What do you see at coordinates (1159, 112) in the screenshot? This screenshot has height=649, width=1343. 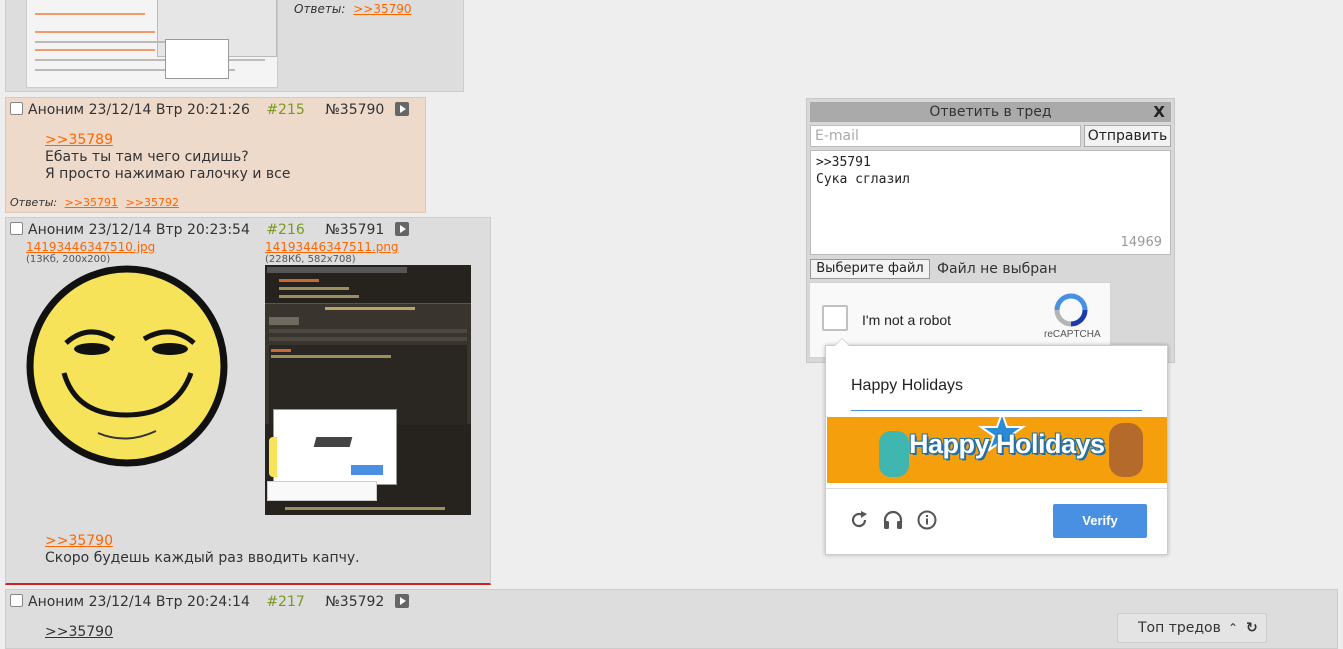 I see `close-button: X` at bounding box center [1159, 112].